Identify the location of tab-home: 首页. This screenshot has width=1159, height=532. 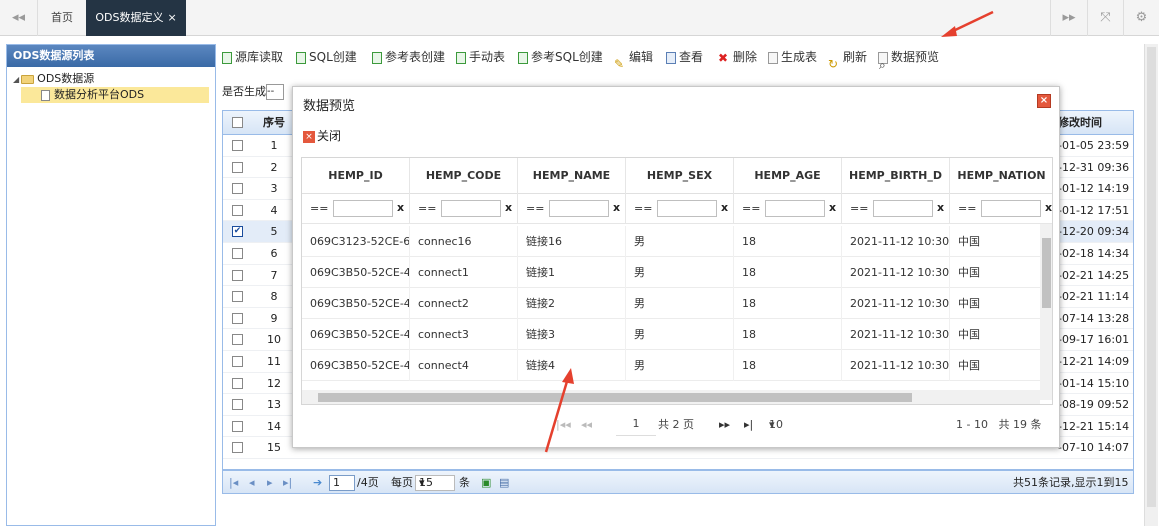
(62, 18).